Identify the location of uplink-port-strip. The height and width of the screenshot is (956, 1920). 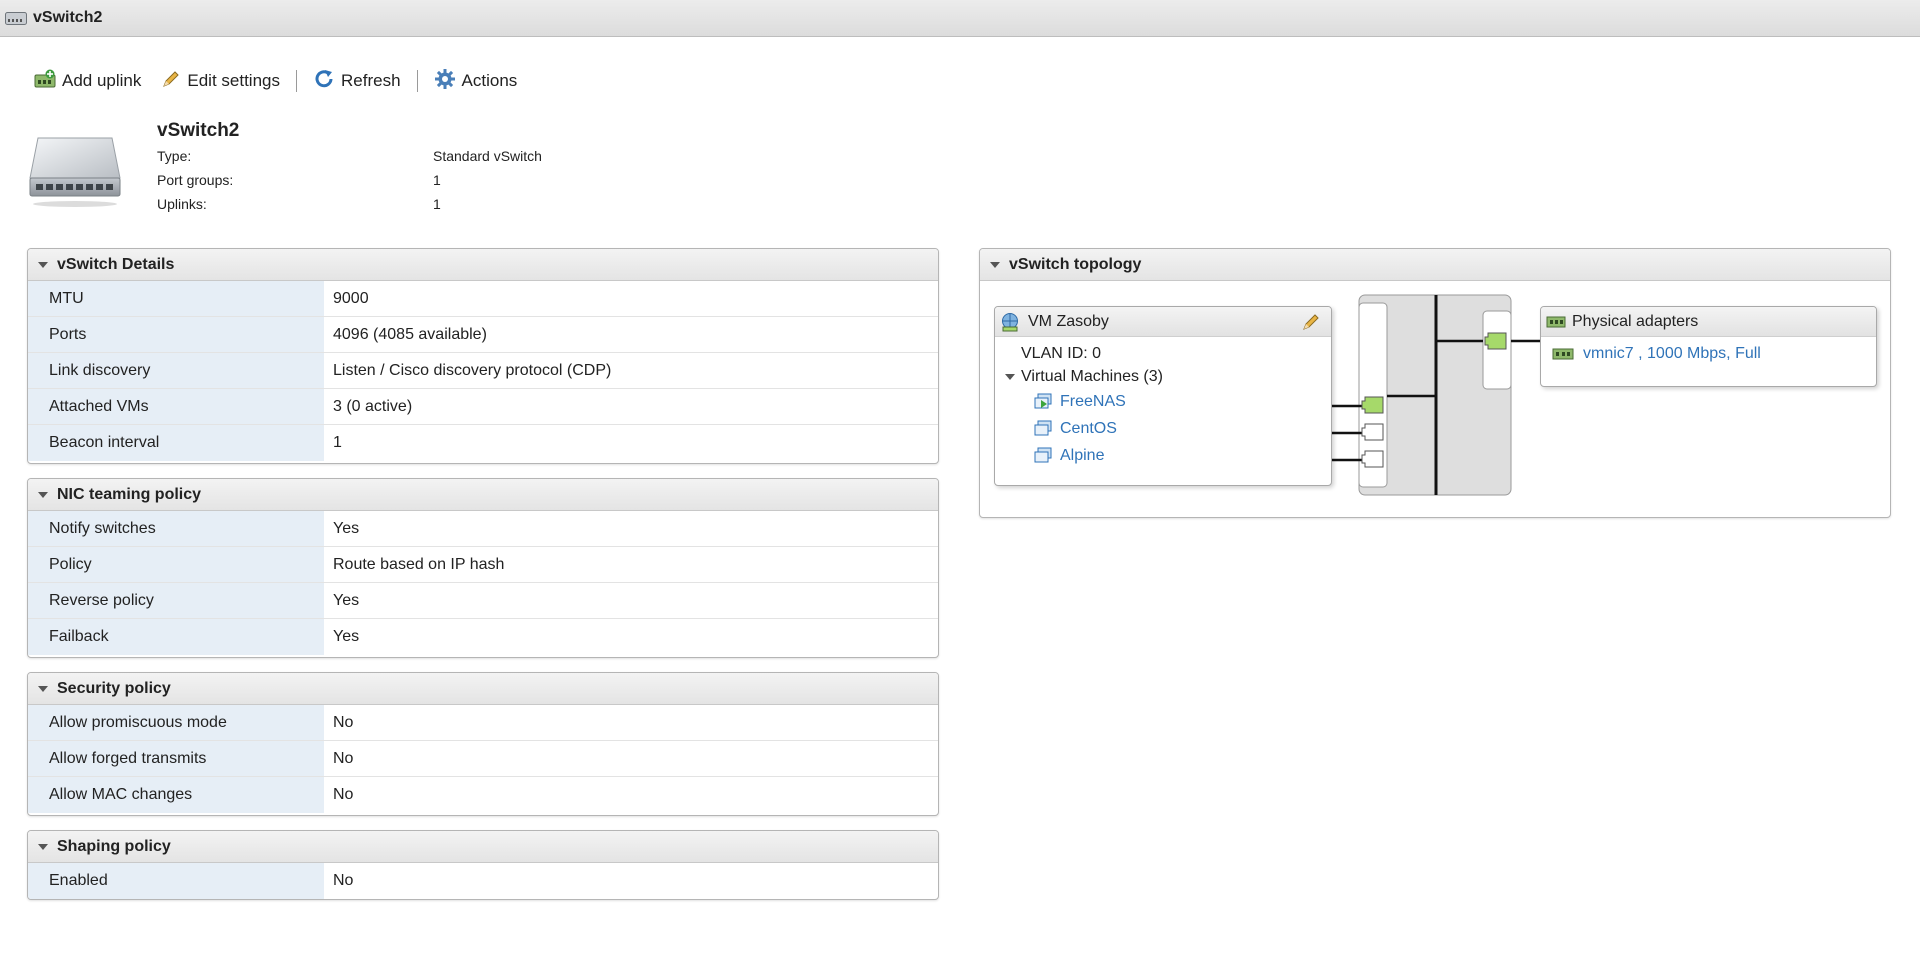
(1497, 350).